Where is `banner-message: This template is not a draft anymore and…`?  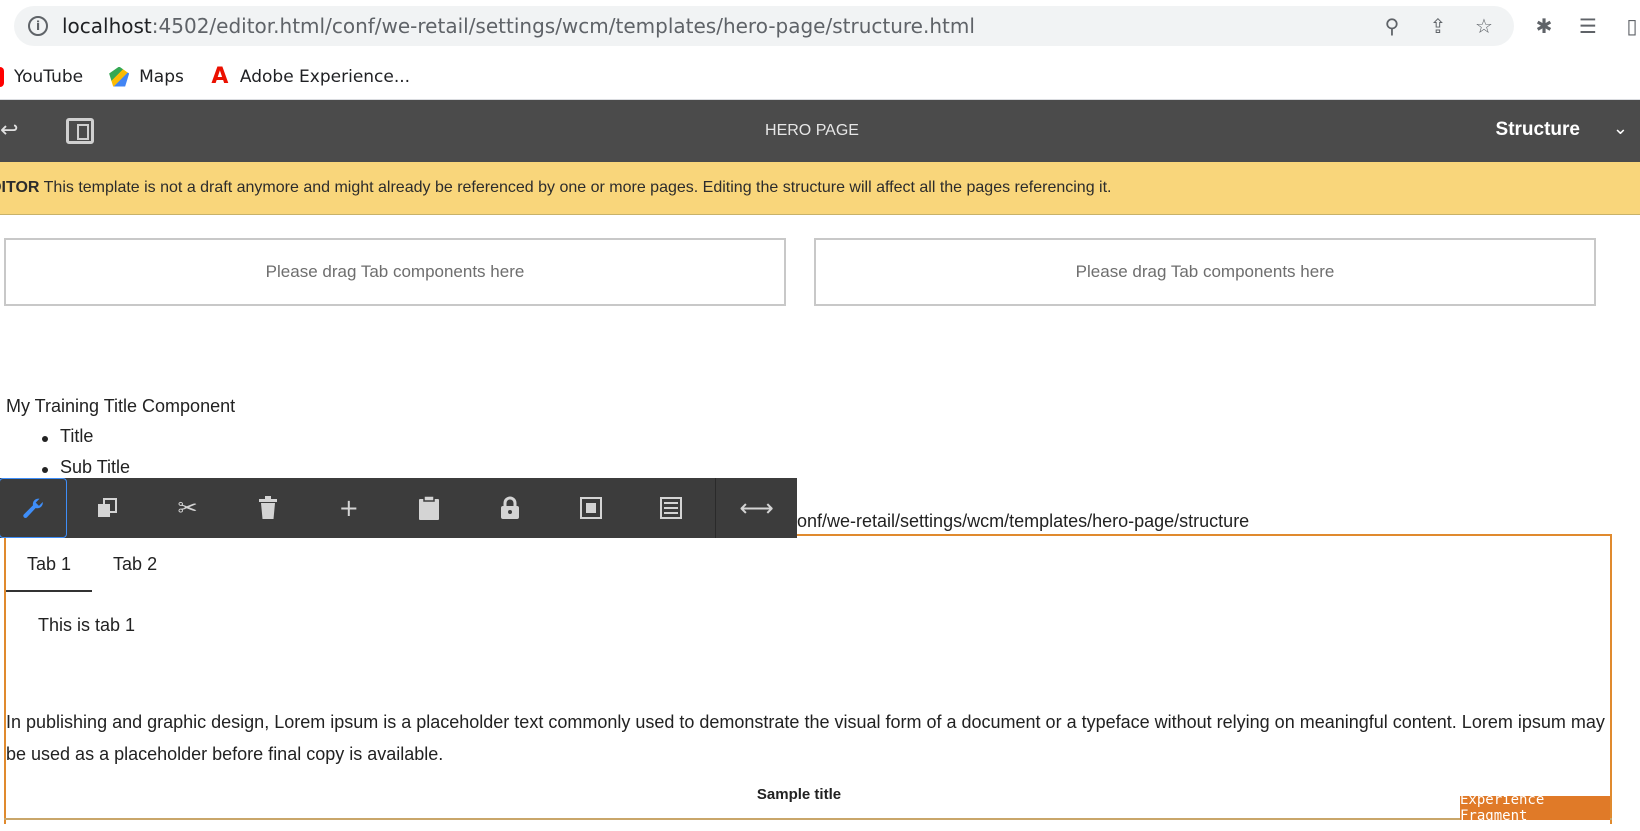
banner-message: This template is not a draft anymore and… is located at coordinates (575, 187).